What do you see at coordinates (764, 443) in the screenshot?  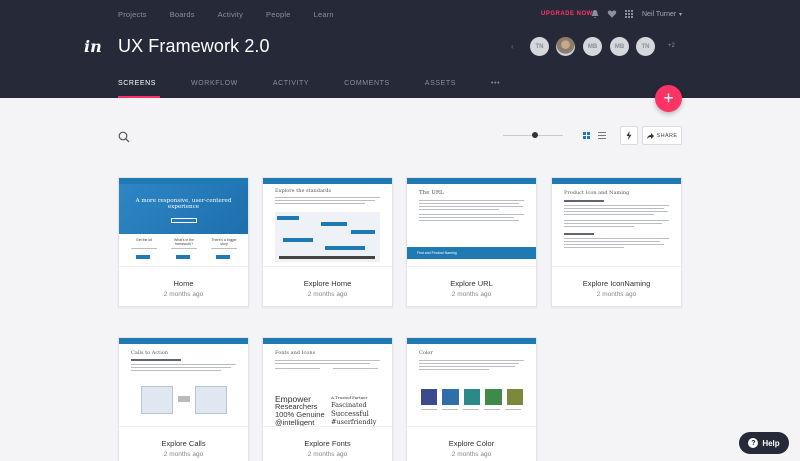 I see `help-button: ? Help` at bounding box center [764, 443].